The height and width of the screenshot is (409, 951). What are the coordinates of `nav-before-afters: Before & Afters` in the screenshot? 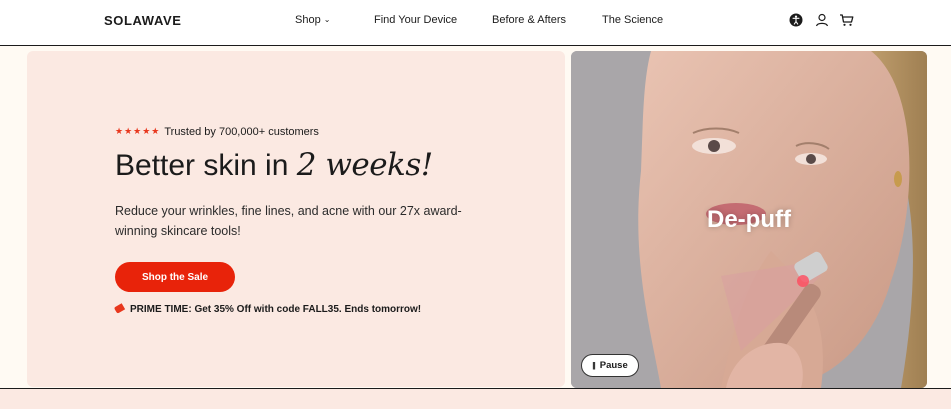 It's located at (529, 20).